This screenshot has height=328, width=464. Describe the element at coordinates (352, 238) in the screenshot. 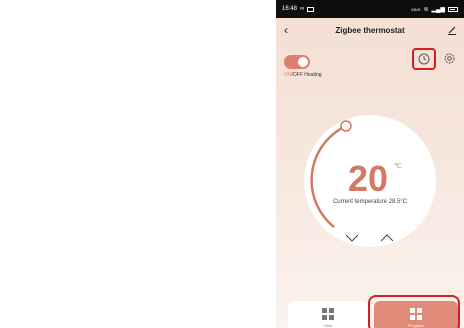

I see `chevron-down-icon` at that location.